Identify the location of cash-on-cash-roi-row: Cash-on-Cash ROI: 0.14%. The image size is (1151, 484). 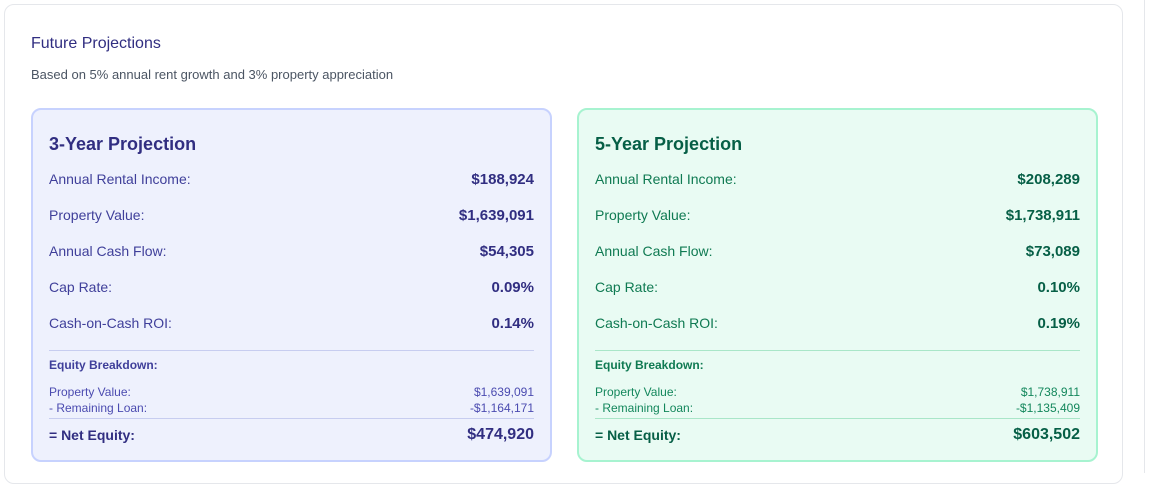
(291, 323).